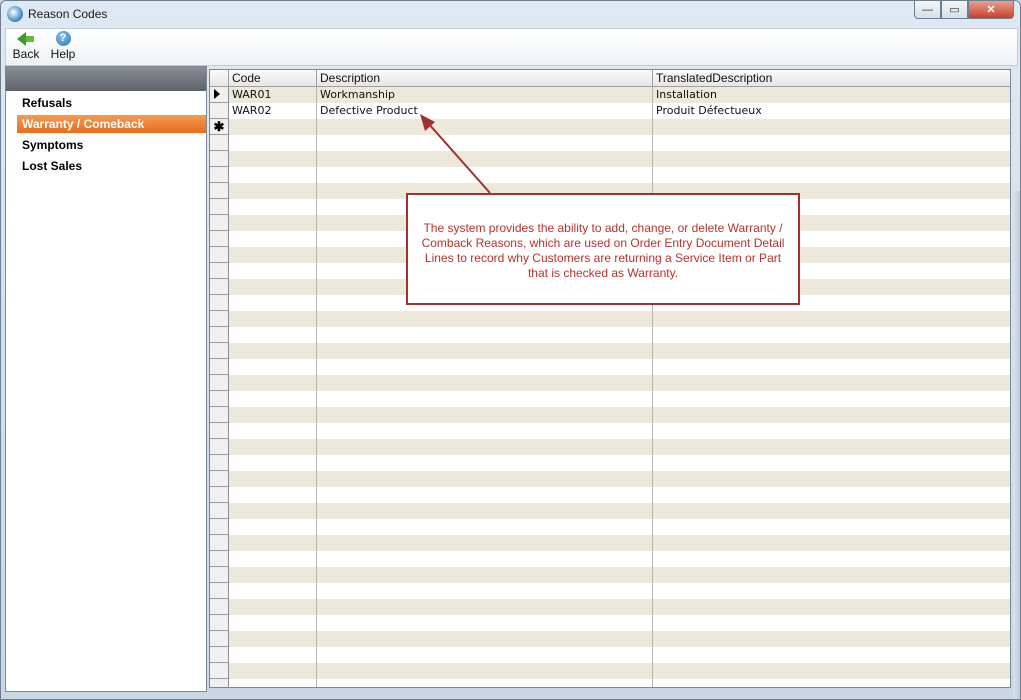 This screenshot has width=1021, height=700. I want to click on cell-translated-description: Installation, so click(831, 95).